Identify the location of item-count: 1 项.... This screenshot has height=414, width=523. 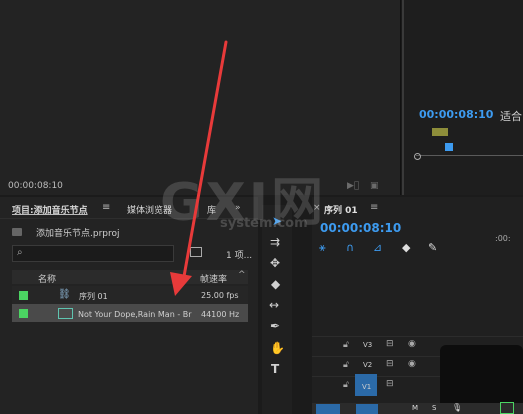
(239, 256).